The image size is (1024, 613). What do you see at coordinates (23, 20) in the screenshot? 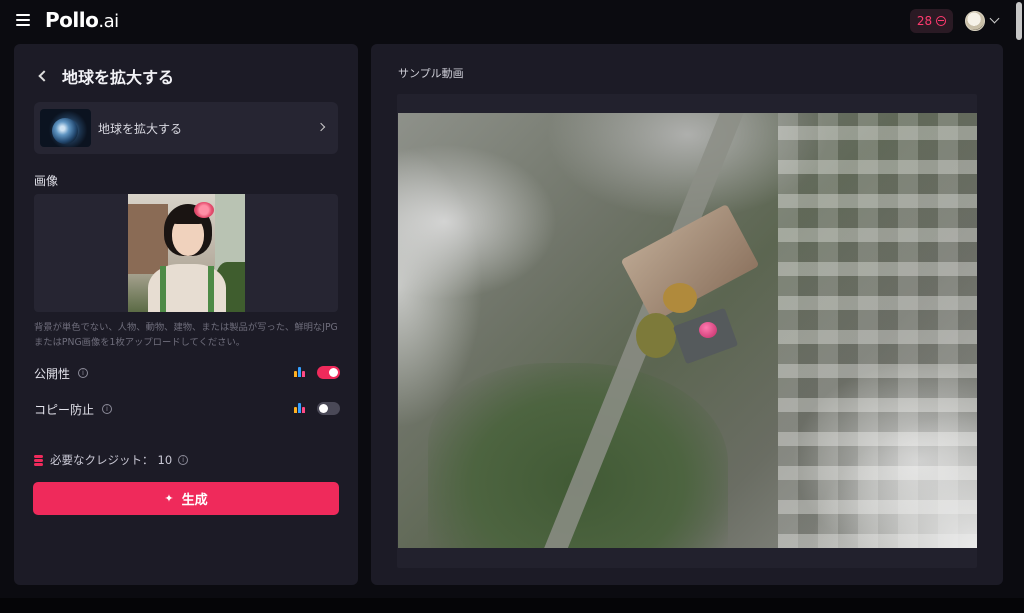
I see `menu-icon` at bounding box center [23, 20].